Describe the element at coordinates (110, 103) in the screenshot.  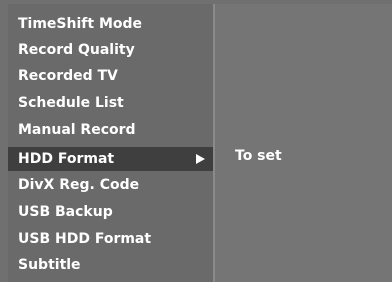
I see `menu-item-schedule-list: Schedule List` at that location.